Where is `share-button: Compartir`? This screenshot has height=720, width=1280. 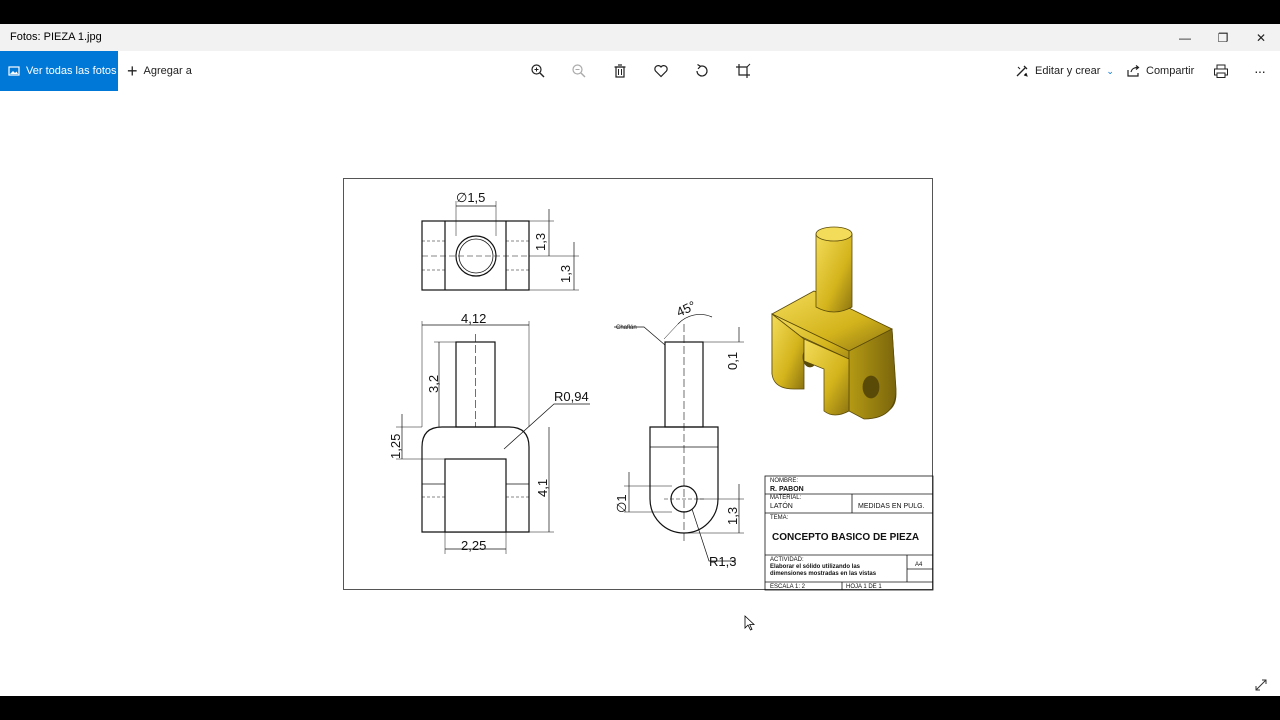
share-button: Compartir is located at coordinates (1160, 71).